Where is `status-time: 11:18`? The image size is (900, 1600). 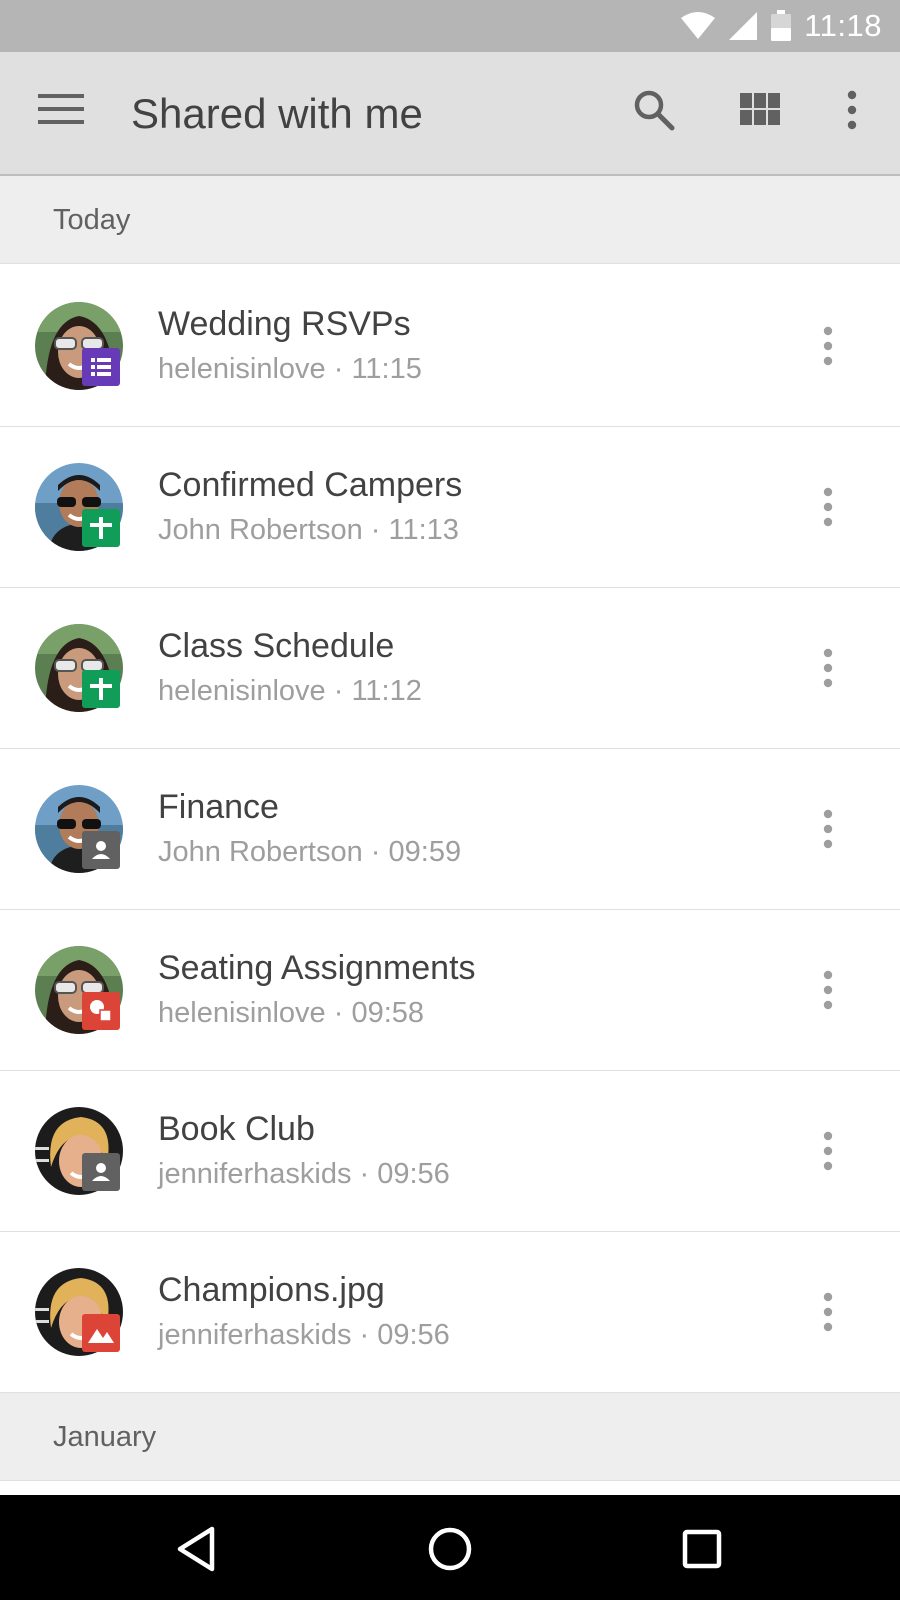
status-time: 11:18 is located at coordinates (843, 25).